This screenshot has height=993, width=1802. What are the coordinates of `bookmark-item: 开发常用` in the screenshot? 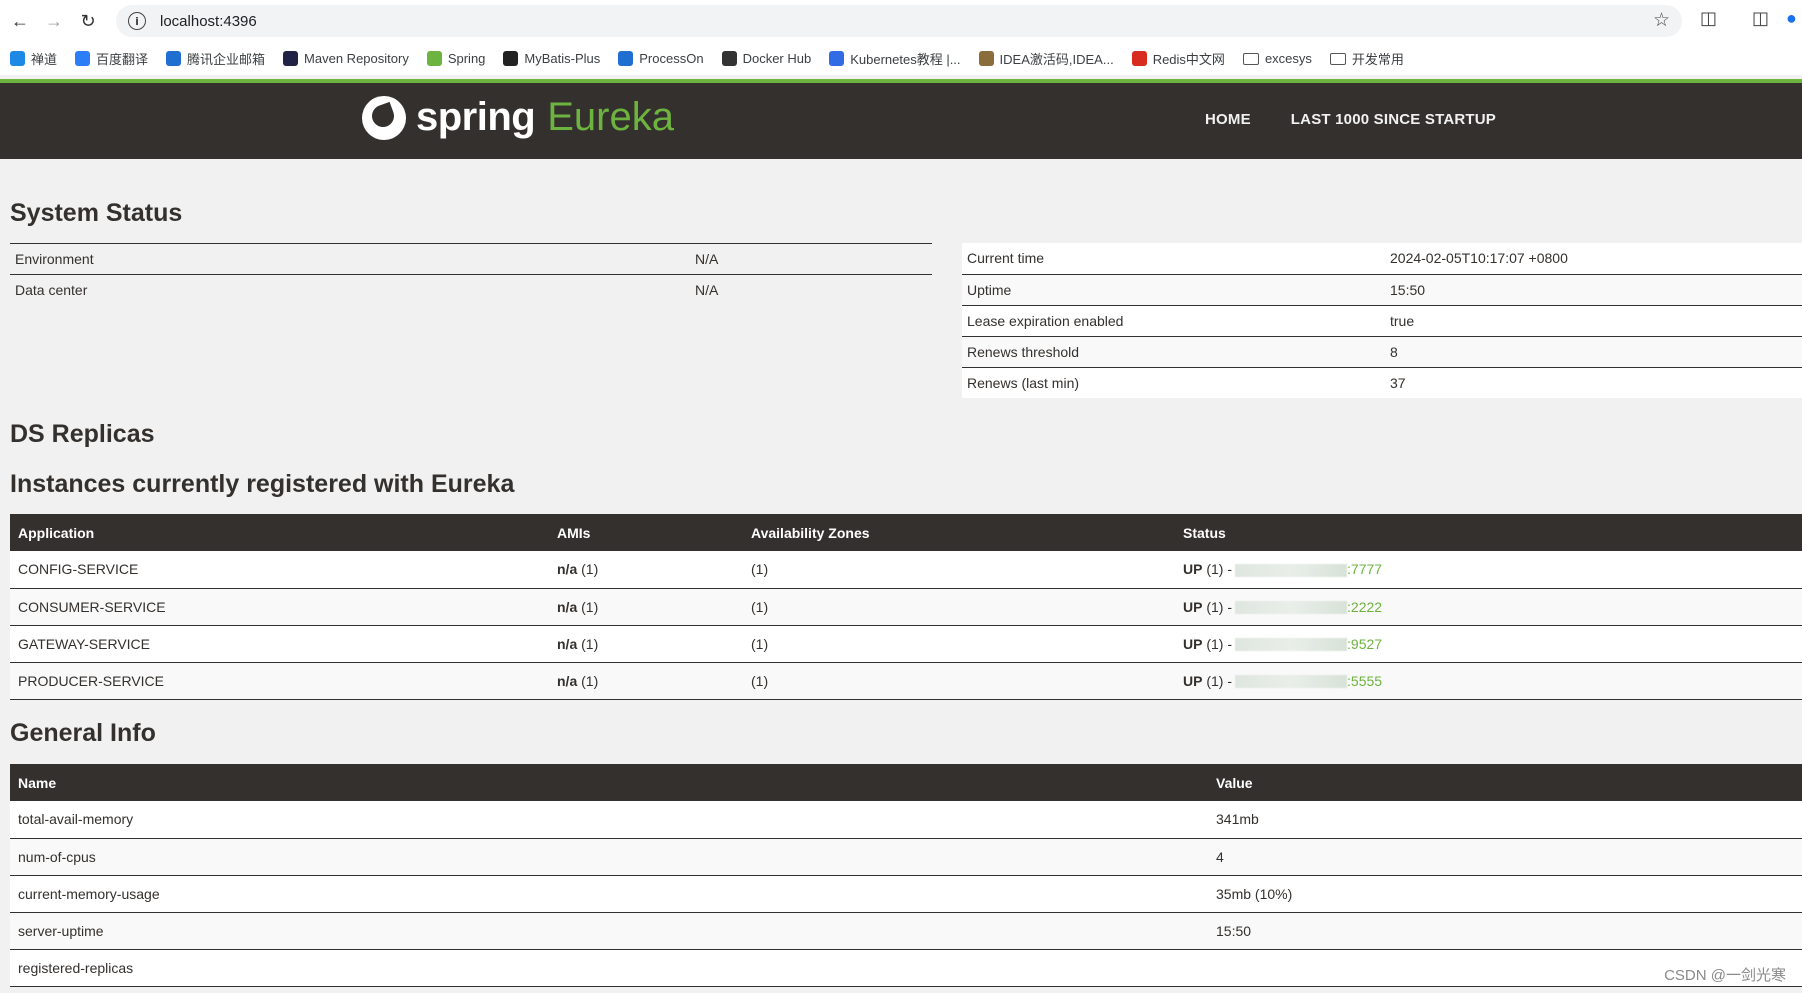 It's located at (1366, 58).